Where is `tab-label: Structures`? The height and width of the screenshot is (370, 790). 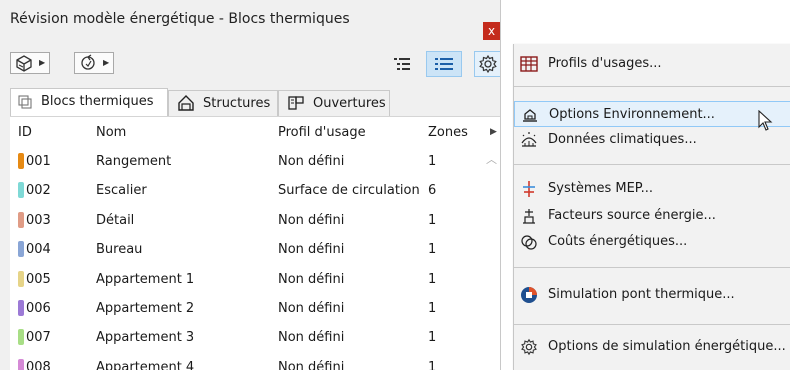 tab-label: Structures is located at coordinates (237, 103).